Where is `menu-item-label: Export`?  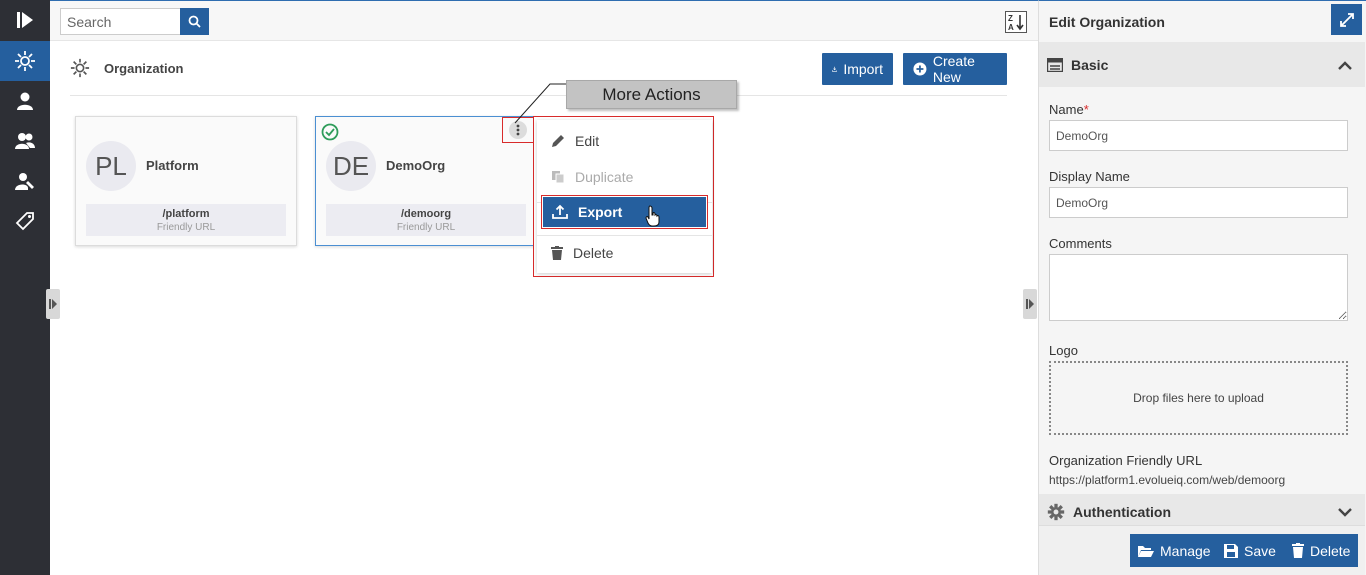 menu-item-label: Export is located at coordinates (600, 212).